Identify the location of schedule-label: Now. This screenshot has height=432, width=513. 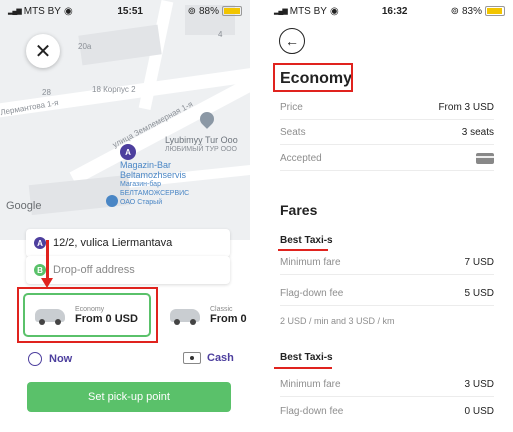
(61, 359).